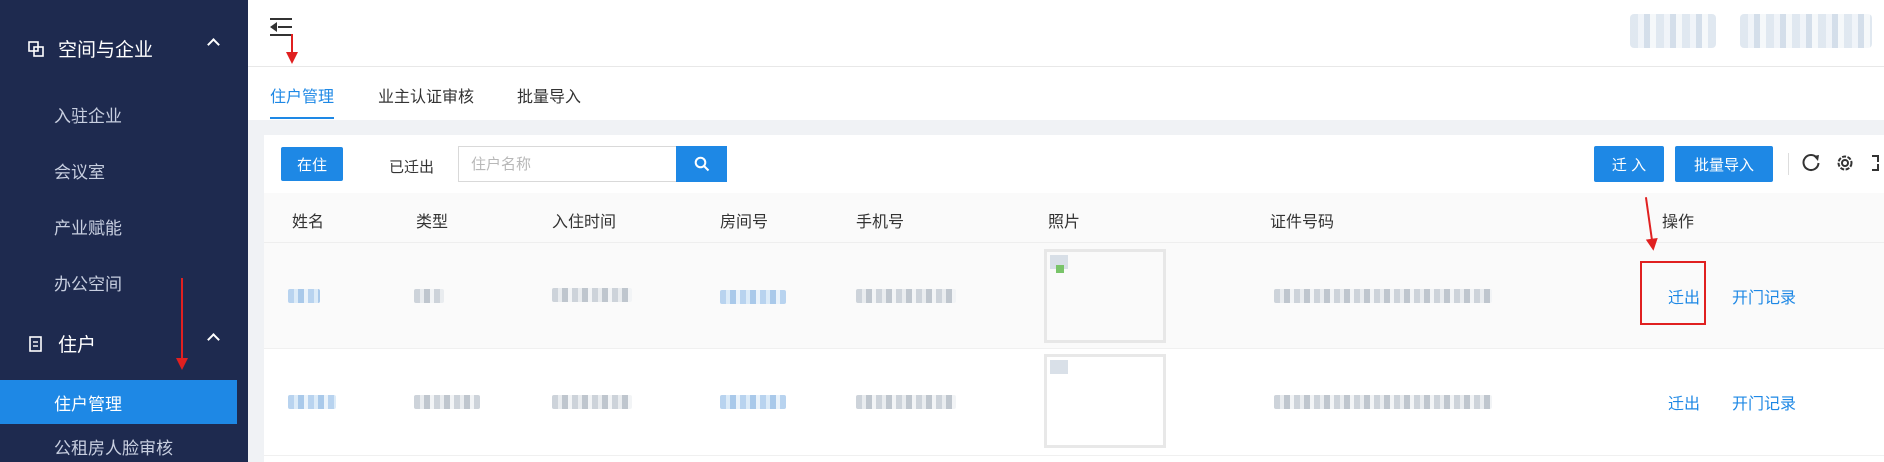  What do you see at coordinates (312, 164) in the screenshot?
I see `filter-in-residence-button: 在住` at bounding box center [312, 164].